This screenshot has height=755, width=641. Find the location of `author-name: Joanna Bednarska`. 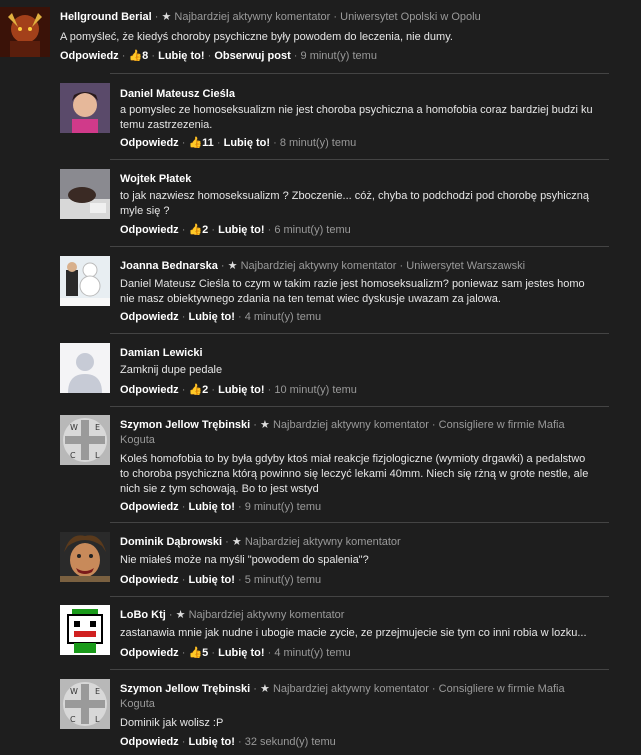

author-name: Joanna Bednarska is located at coordinates (169, 266).